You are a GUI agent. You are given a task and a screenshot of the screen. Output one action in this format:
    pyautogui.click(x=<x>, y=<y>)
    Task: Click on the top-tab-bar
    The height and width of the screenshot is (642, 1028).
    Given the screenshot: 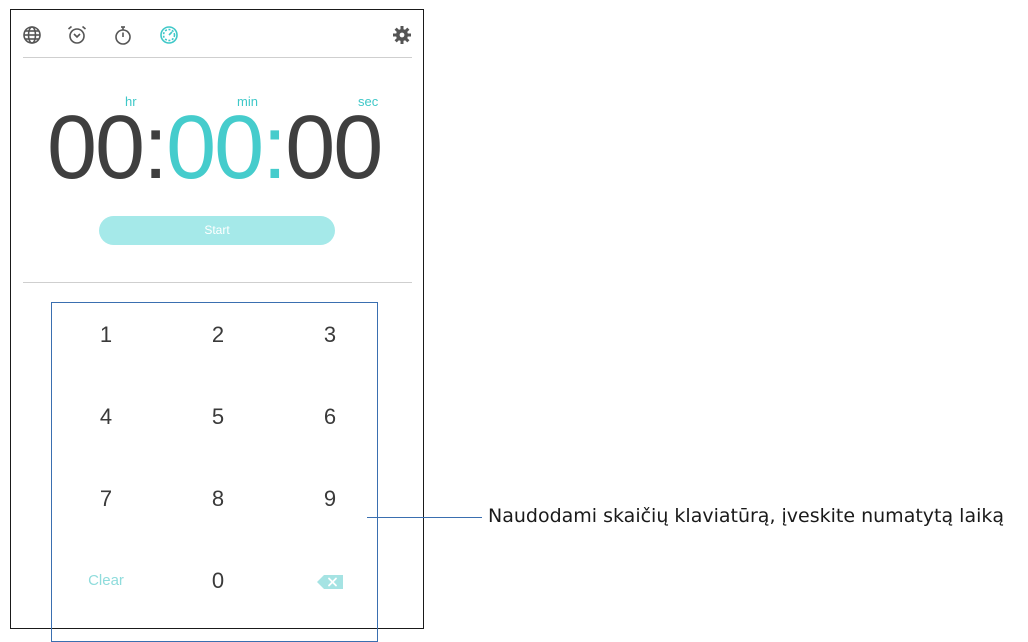 What is the action you would take?
    pyautogui.click(x=217, y=34)
    